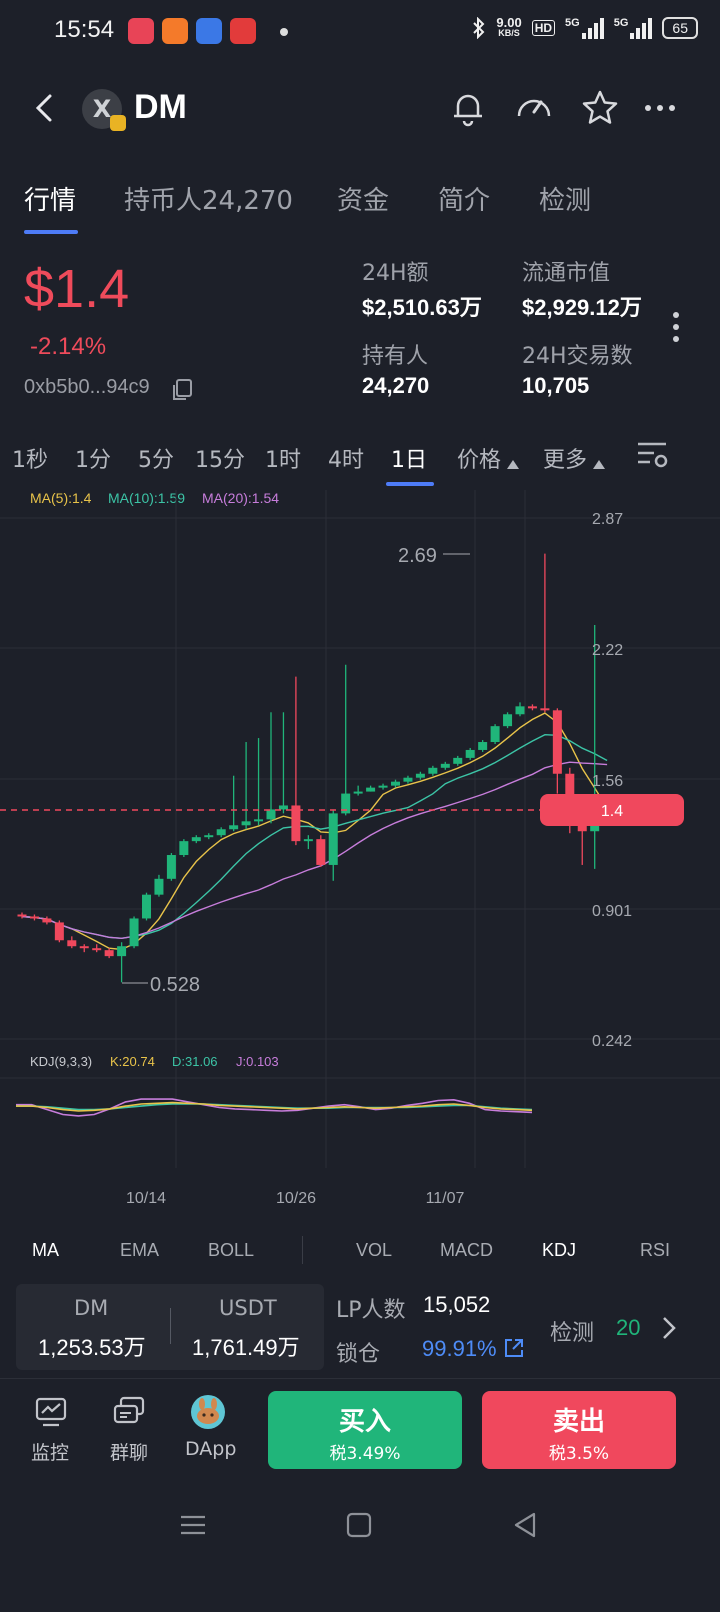  I want to click on tab-active-indicator, so click(51, 232).